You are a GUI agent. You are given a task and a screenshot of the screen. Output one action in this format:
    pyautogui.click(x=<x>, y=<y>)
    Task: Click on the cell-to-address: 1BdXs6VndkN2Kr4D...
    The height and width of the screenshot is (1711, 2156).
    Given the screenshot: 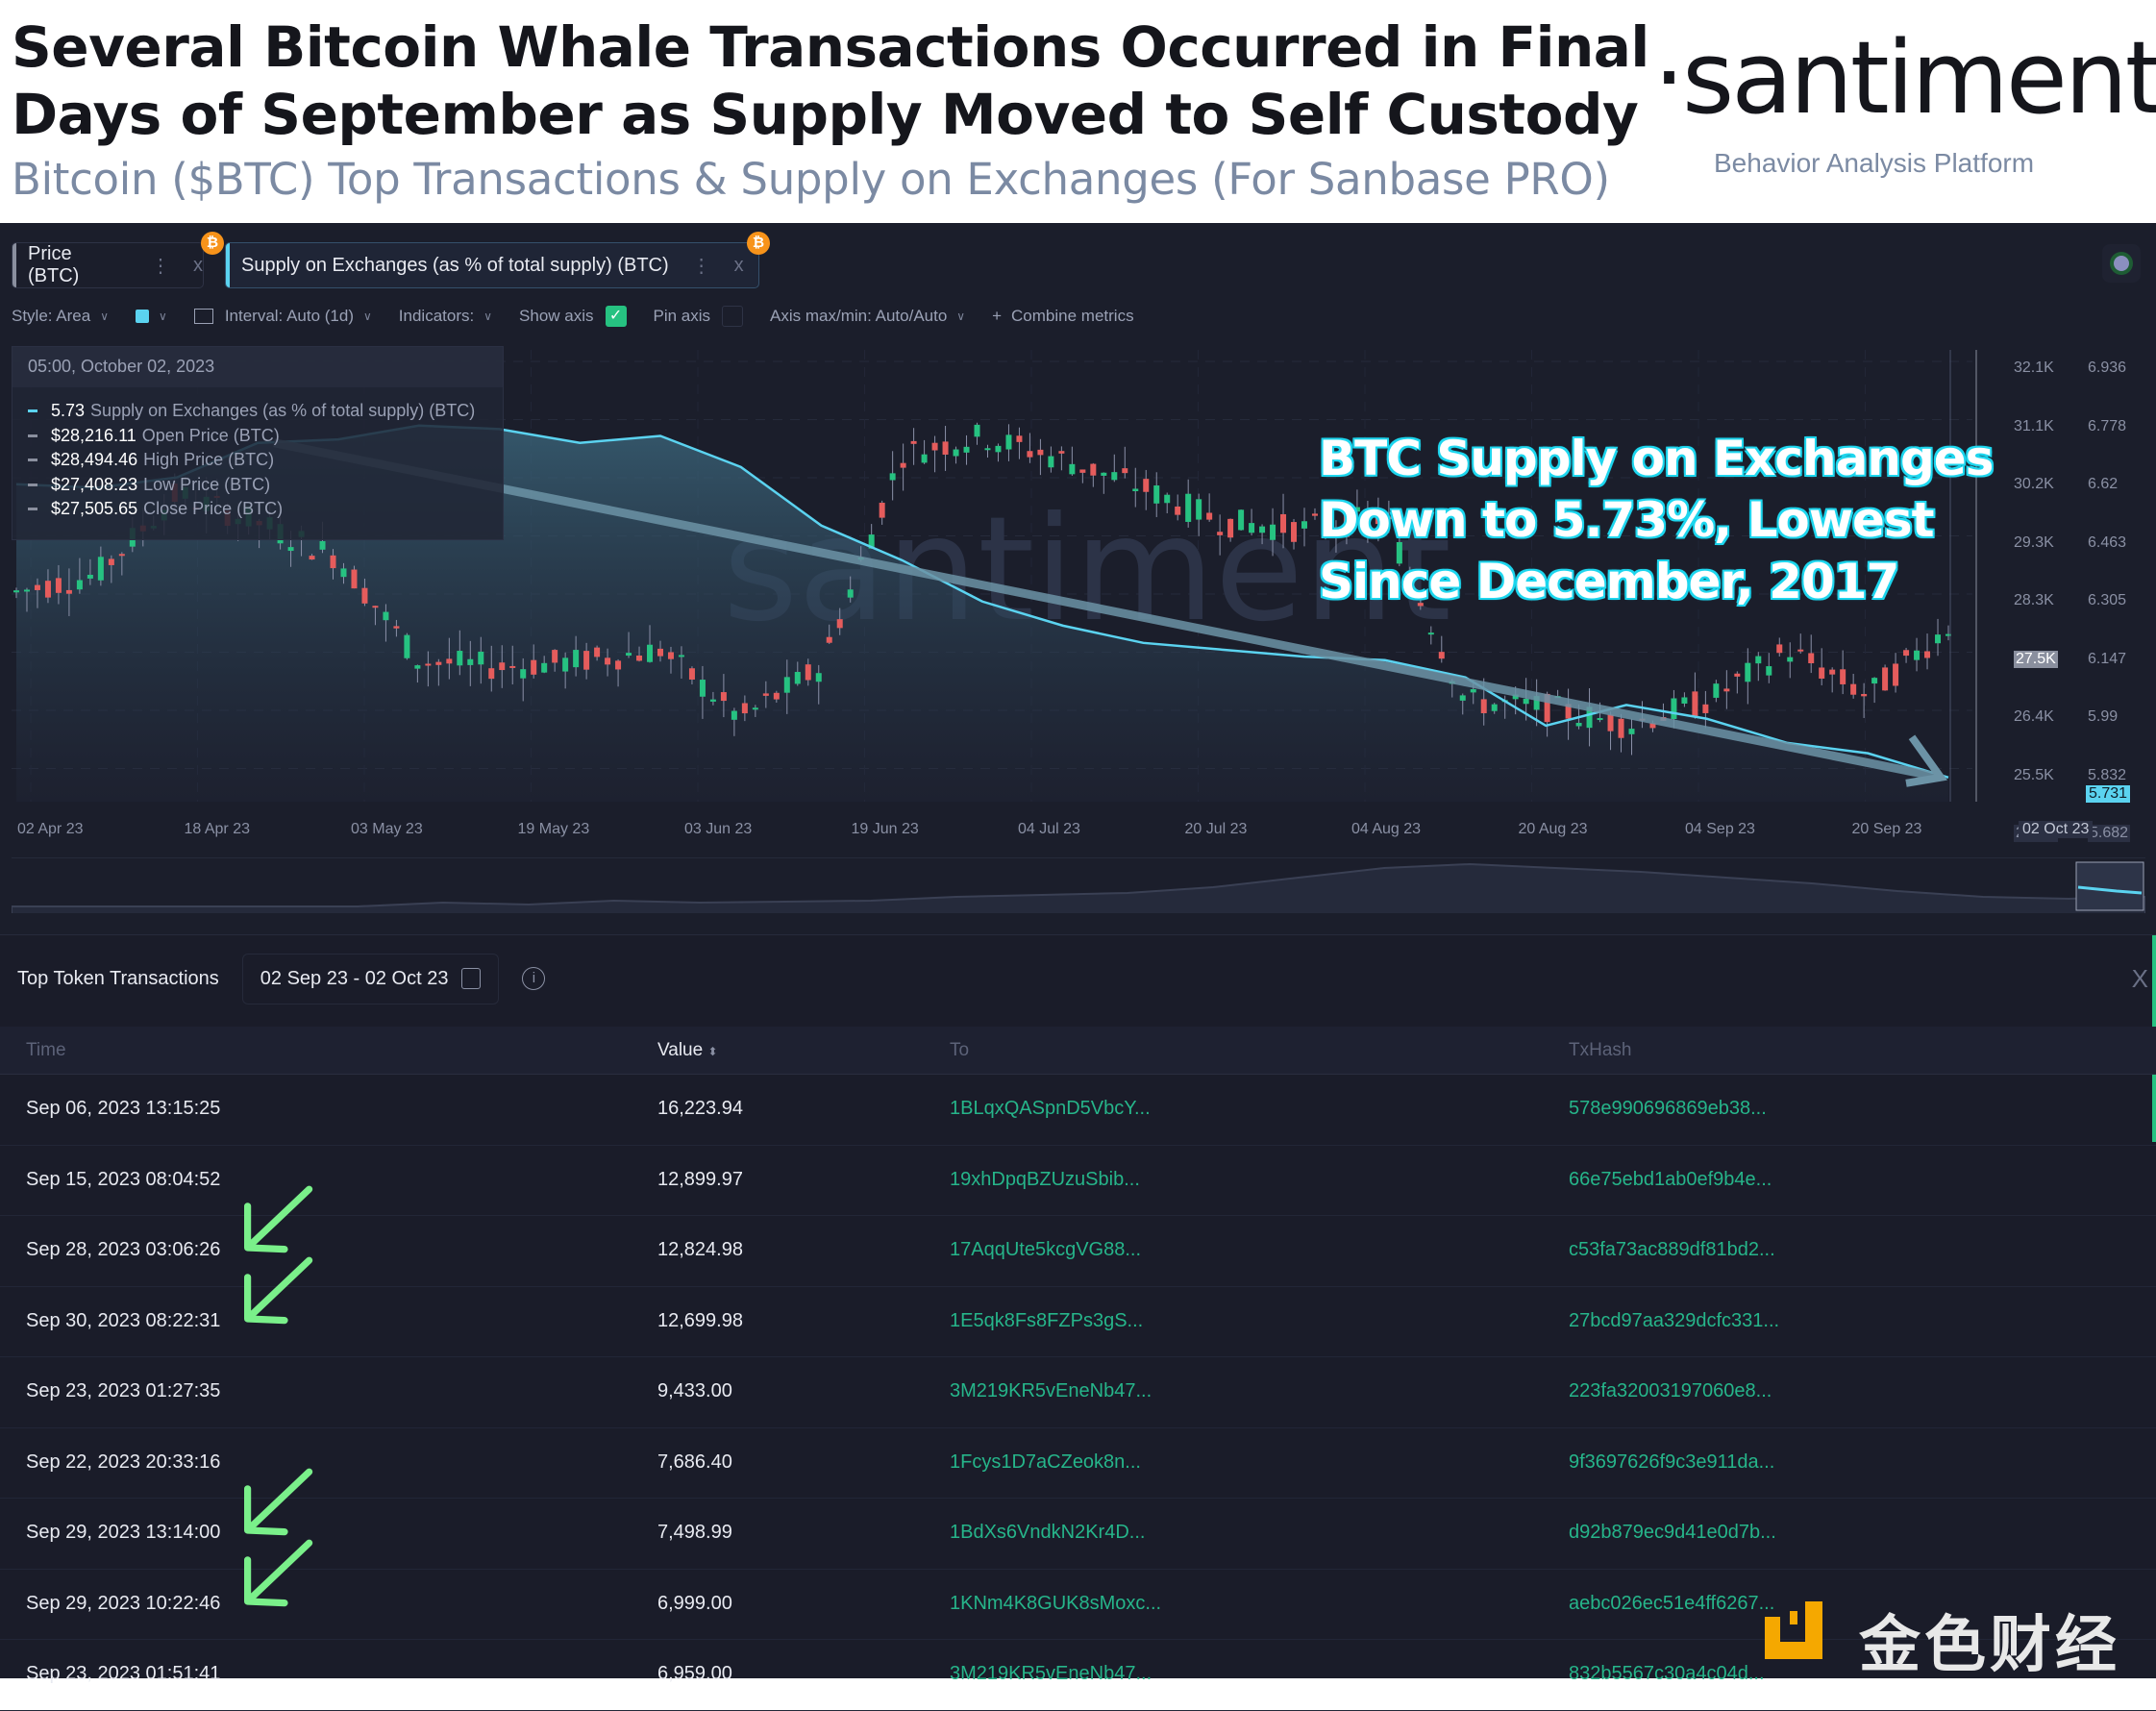 What is the action you would take?
    pyautogui.click(x=1047, y=1533)
    